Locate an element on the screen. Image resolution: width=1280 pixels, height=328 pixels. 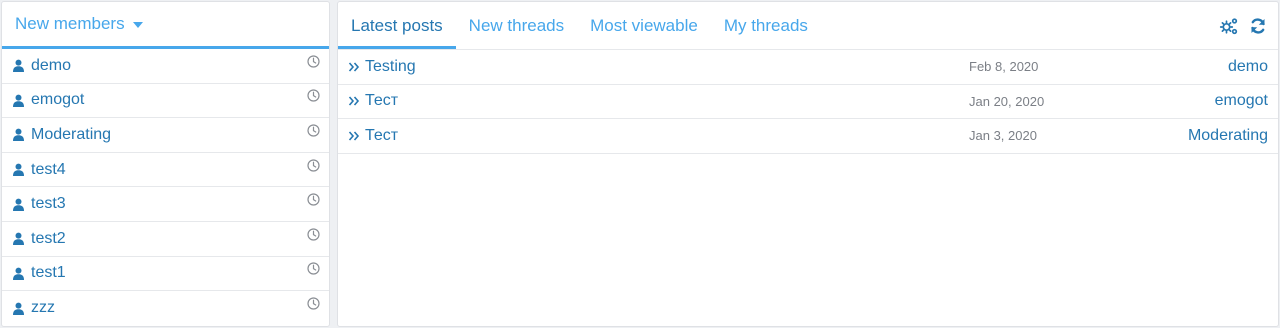
post-author-link: Moderating is located at coordinates (1228, 136).